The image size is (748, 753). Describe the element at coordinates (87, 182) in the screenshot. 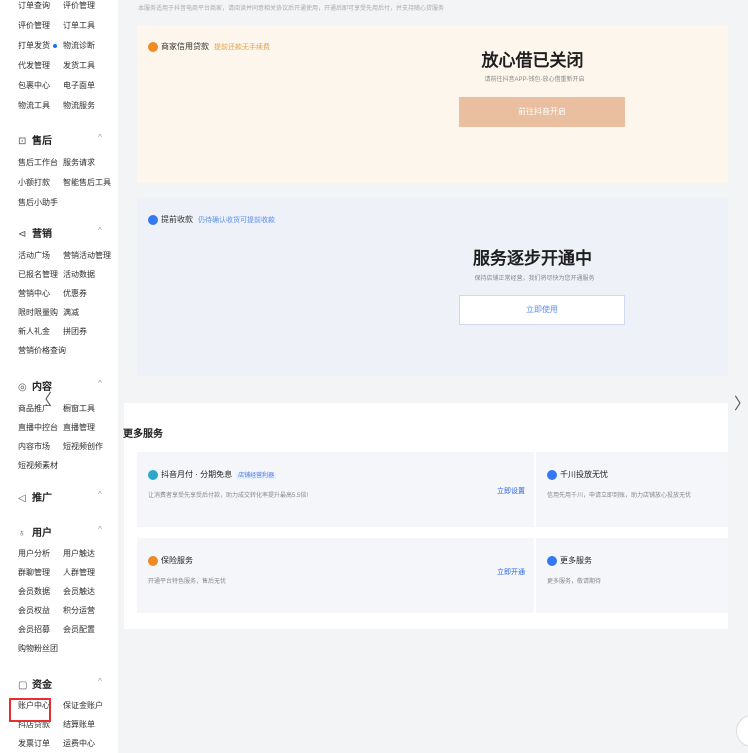

I see `sidebar-item: 智能售后工具` at that location.